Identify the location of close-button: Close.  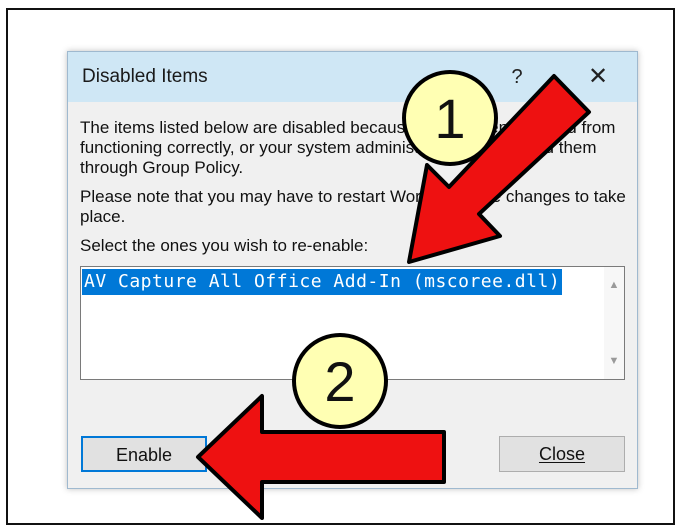
(562, 454).